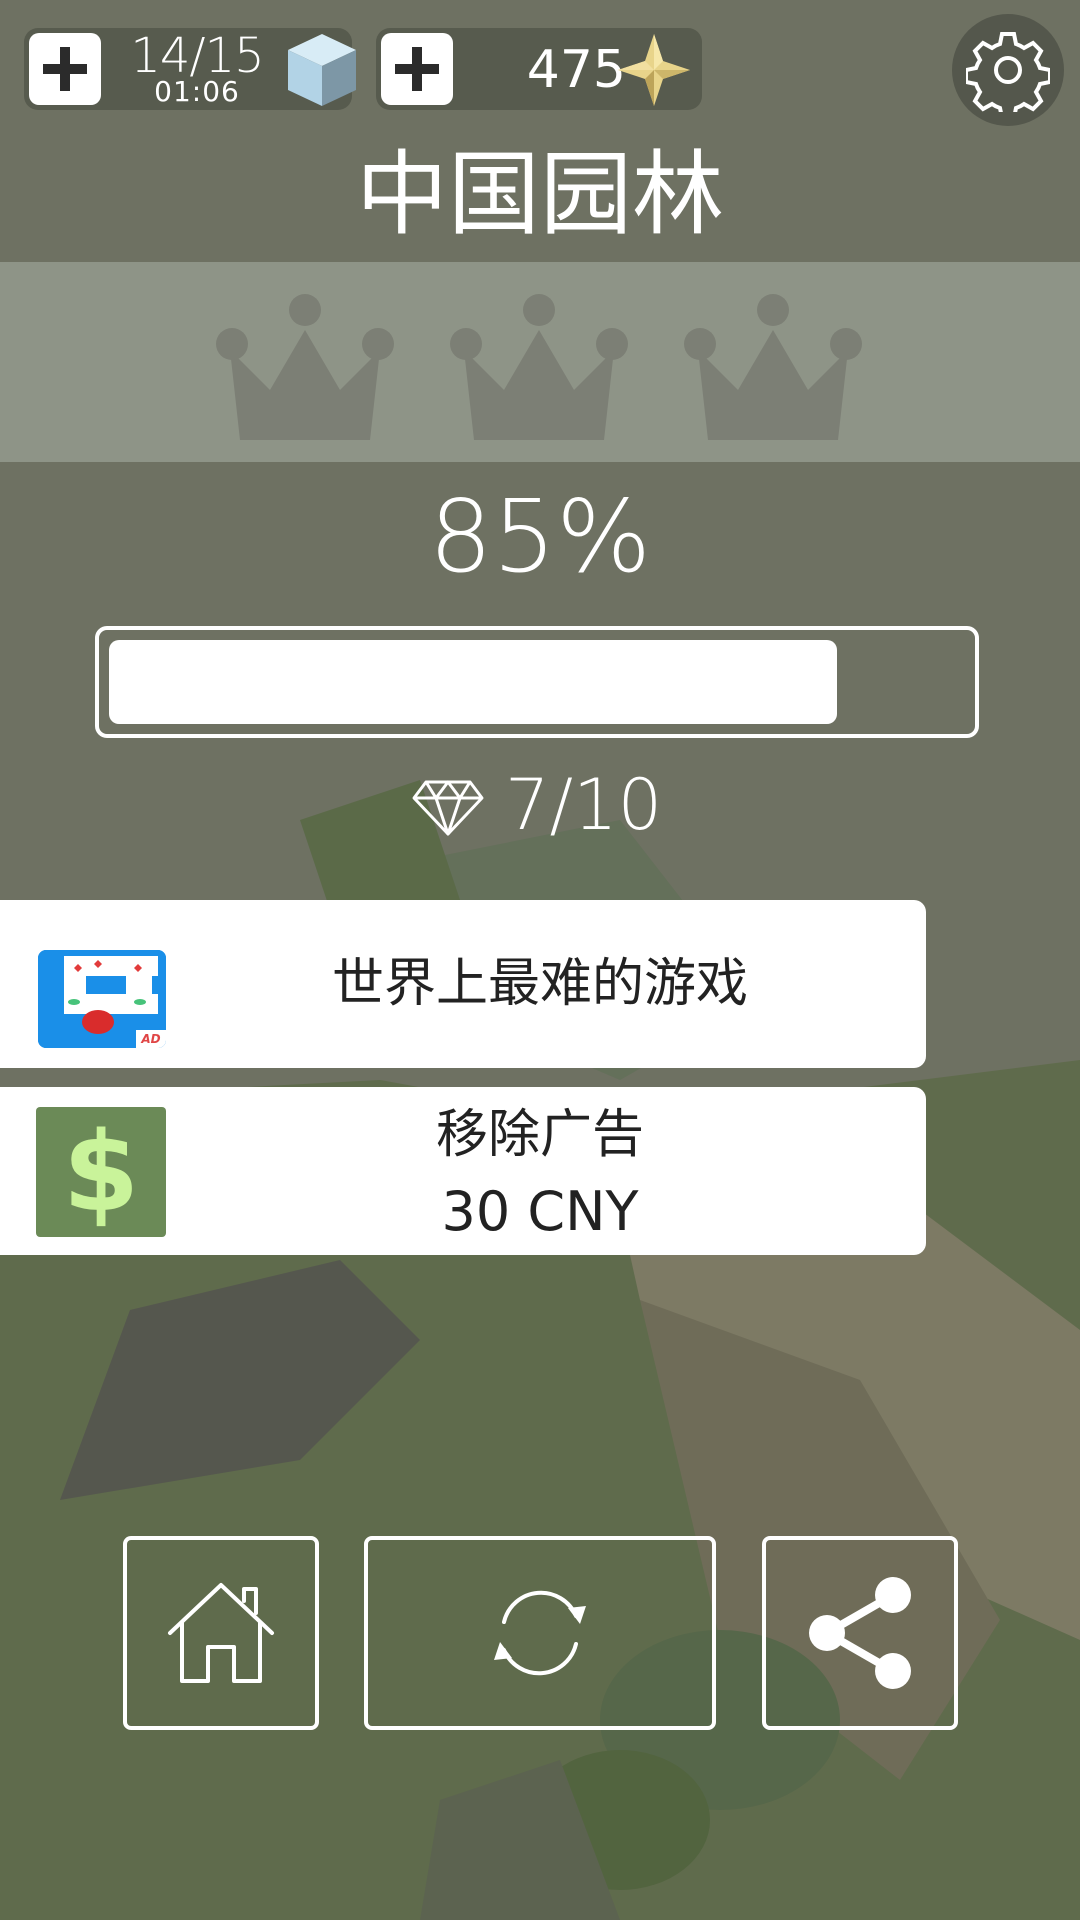  I want to click on home-icon, so click(221, 1633).